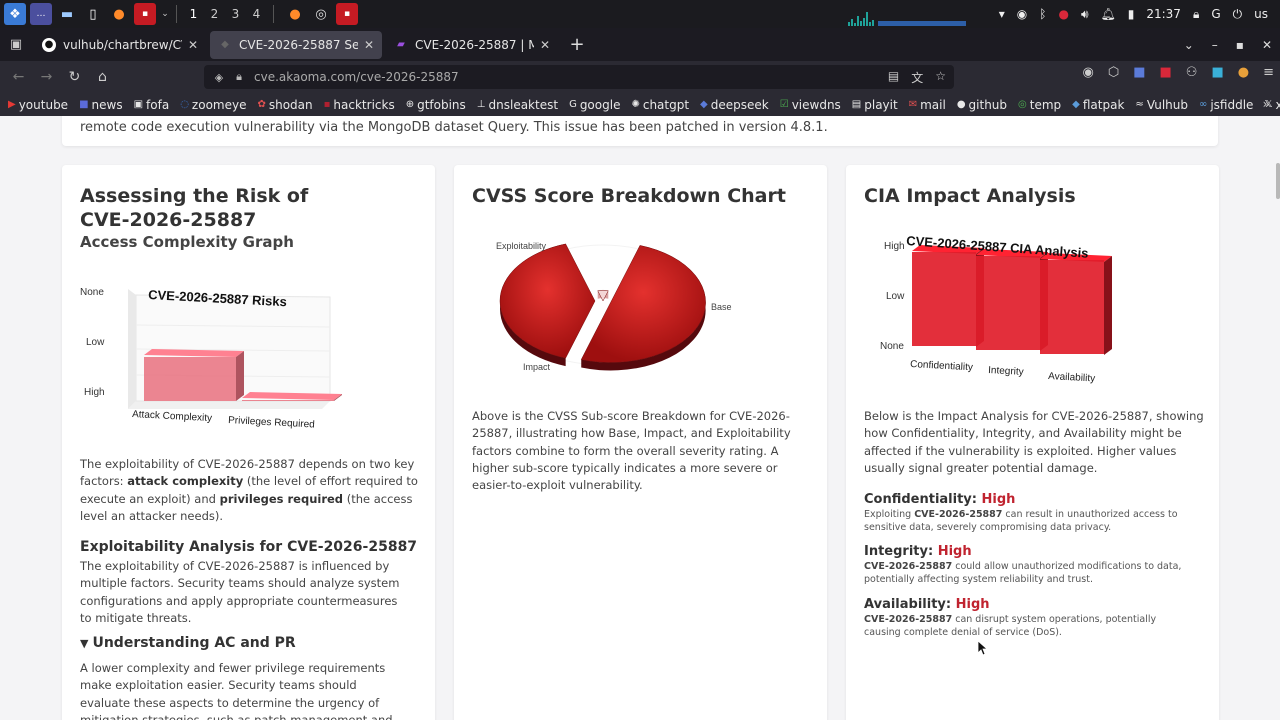  Describe the element at coordinates (1240, 45) in the screenshot. I see `maximize-icon: ▪` at that location.